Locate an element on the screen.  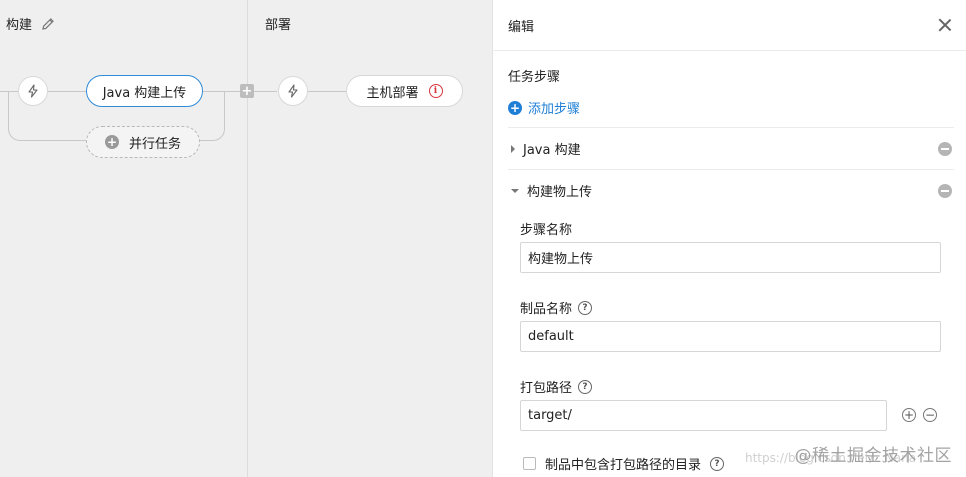
artifact-name-label: 制品名称 ? is located at coordinates (556, 307).